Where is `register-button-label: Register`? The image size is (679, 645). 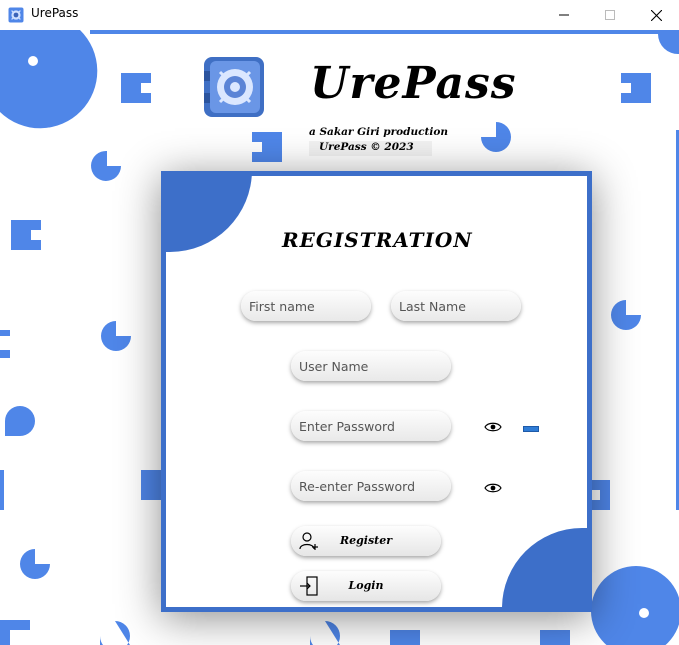
register-button-label: Register is located at coordinates (366, 540).